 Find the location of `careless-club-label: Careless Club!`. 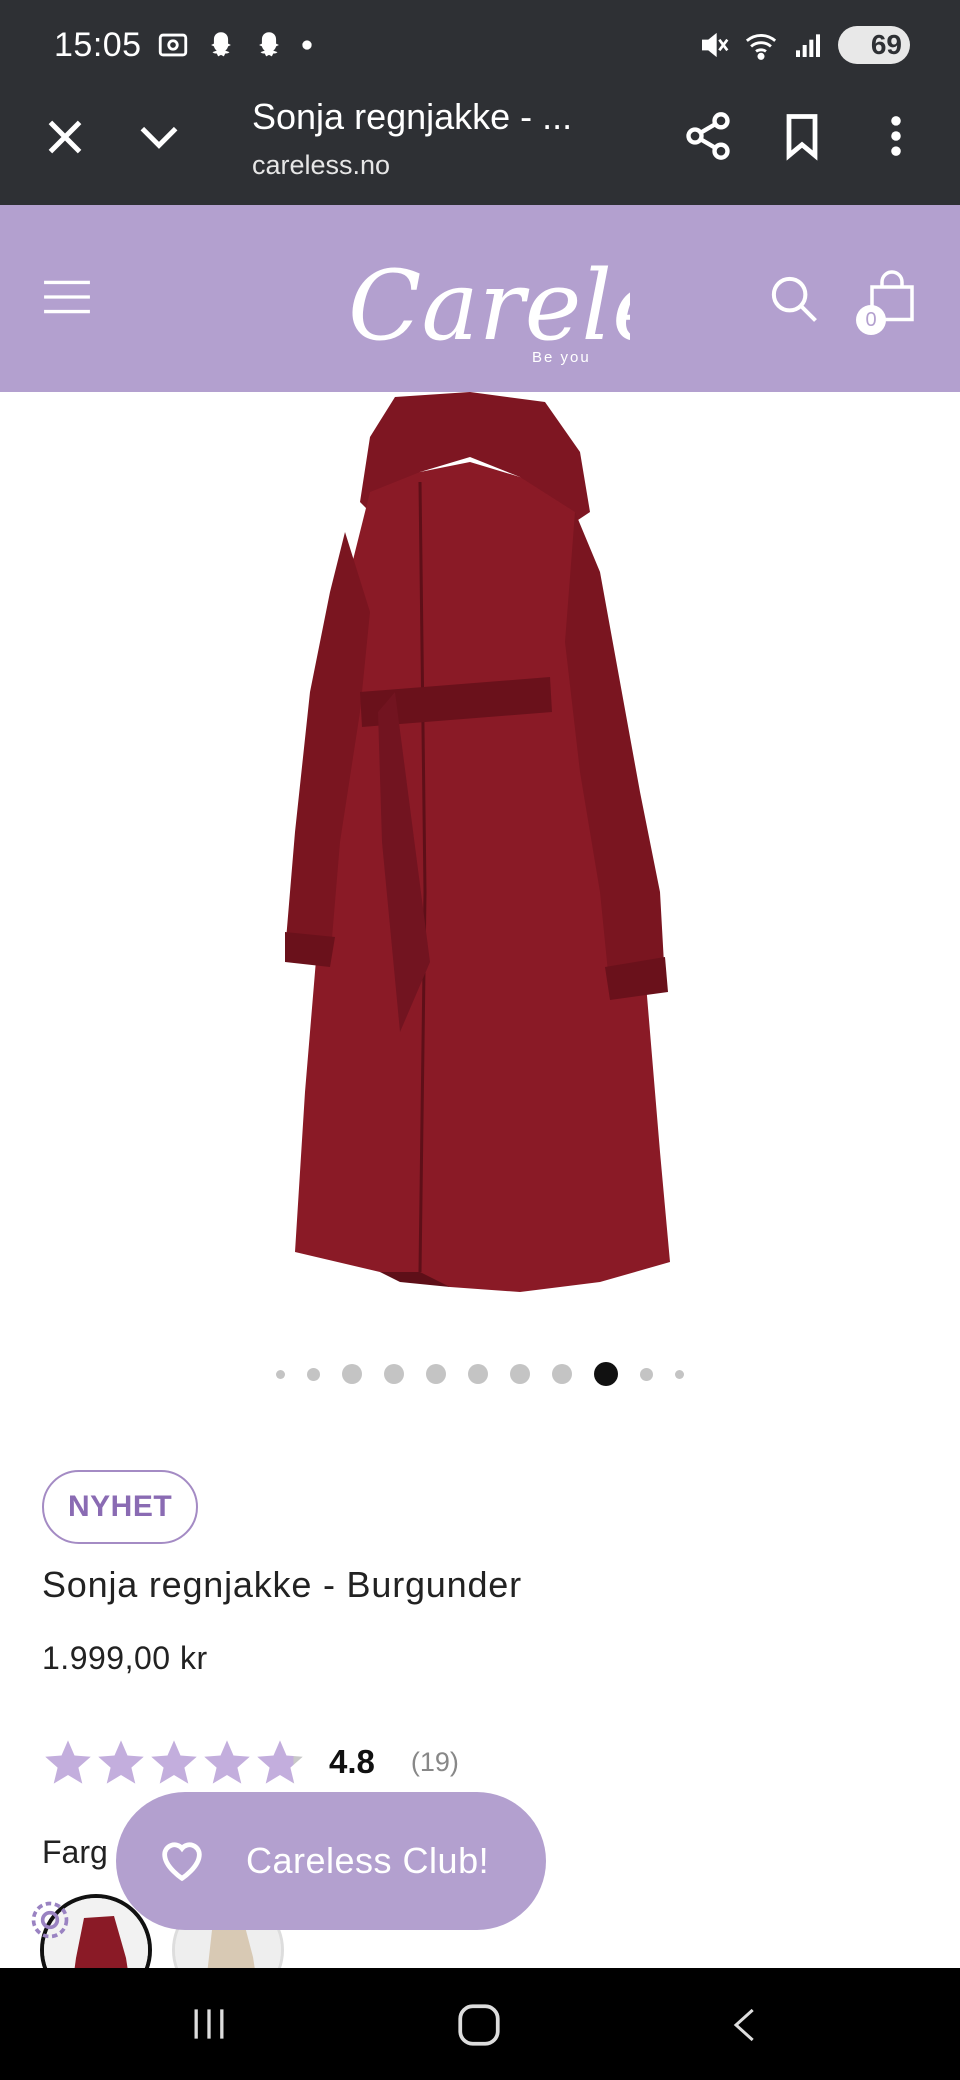

careless-club-label: Careless Club! is located at coordinates (368, 1860).